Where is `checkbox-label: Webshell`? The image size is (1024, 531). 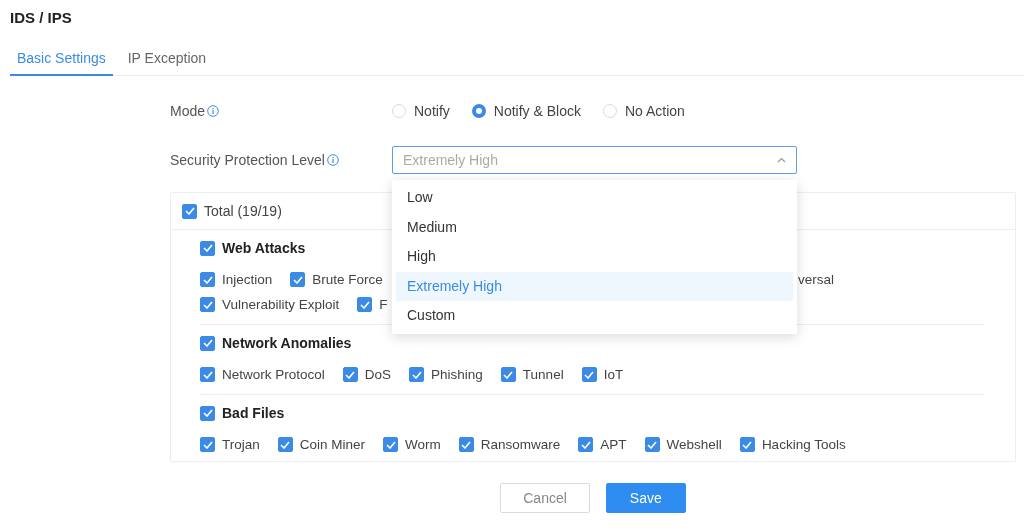
checkbox-label: Webshell is located at coordinates (694, 444).